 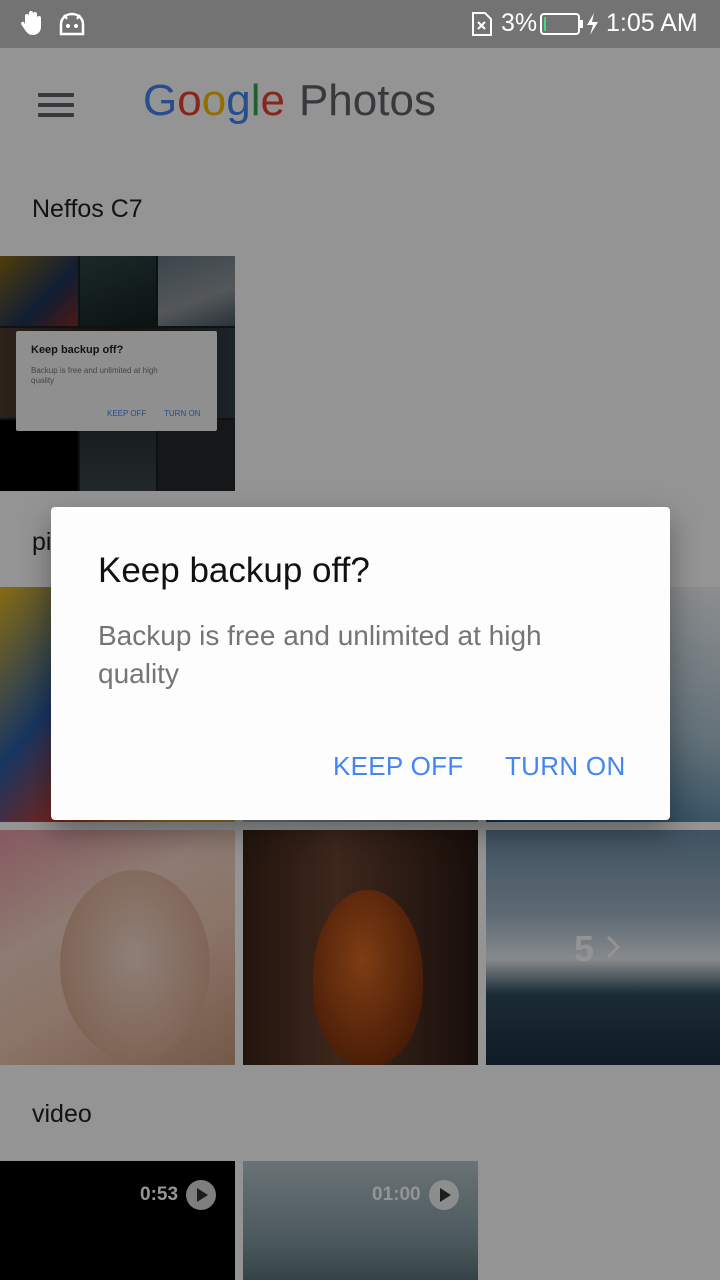 I want to click on android-debug-icon, so click(x=72, y=24).